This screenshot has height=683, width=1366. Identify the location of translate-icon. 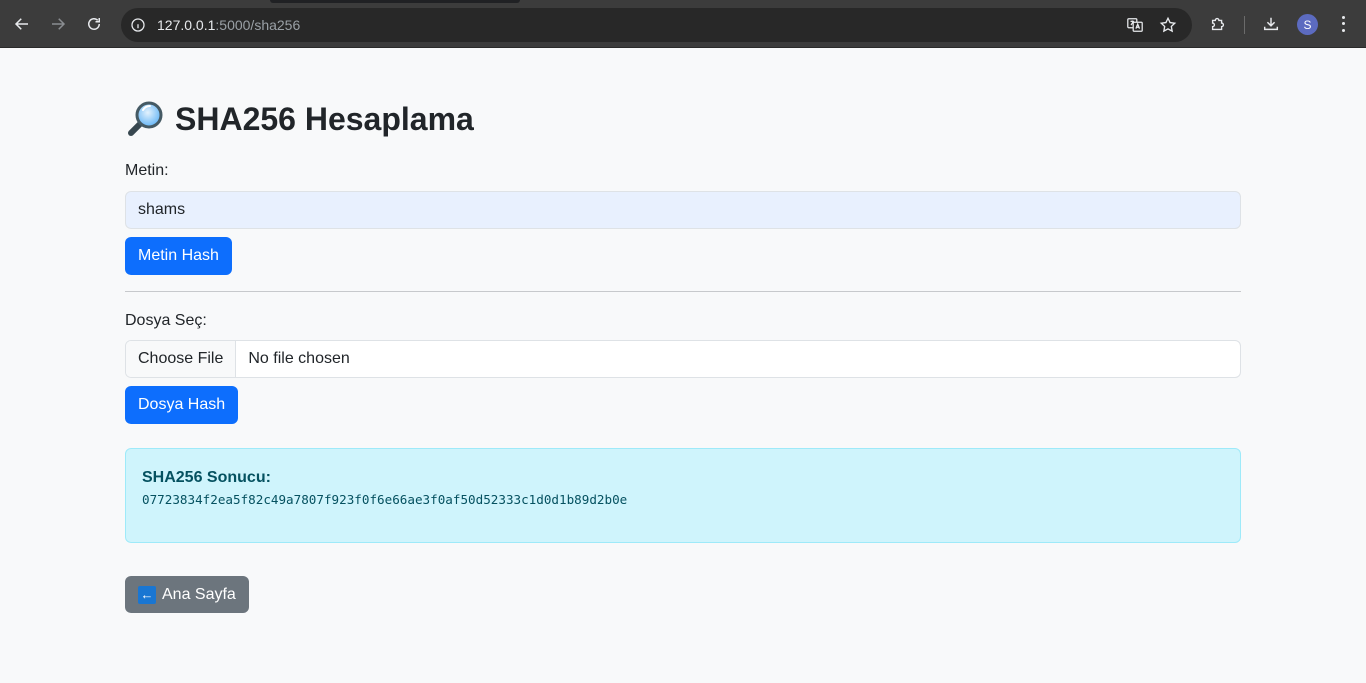
(1135, 25).